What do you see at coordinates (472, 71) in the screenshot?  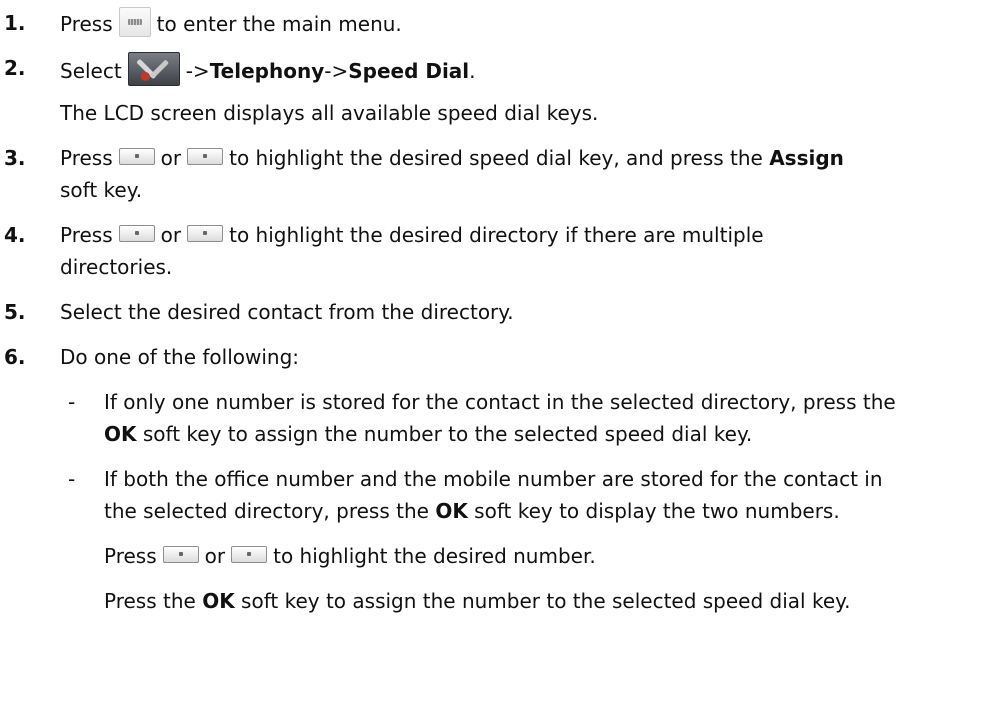 I see `period: .` at bounding box center [472, 71].